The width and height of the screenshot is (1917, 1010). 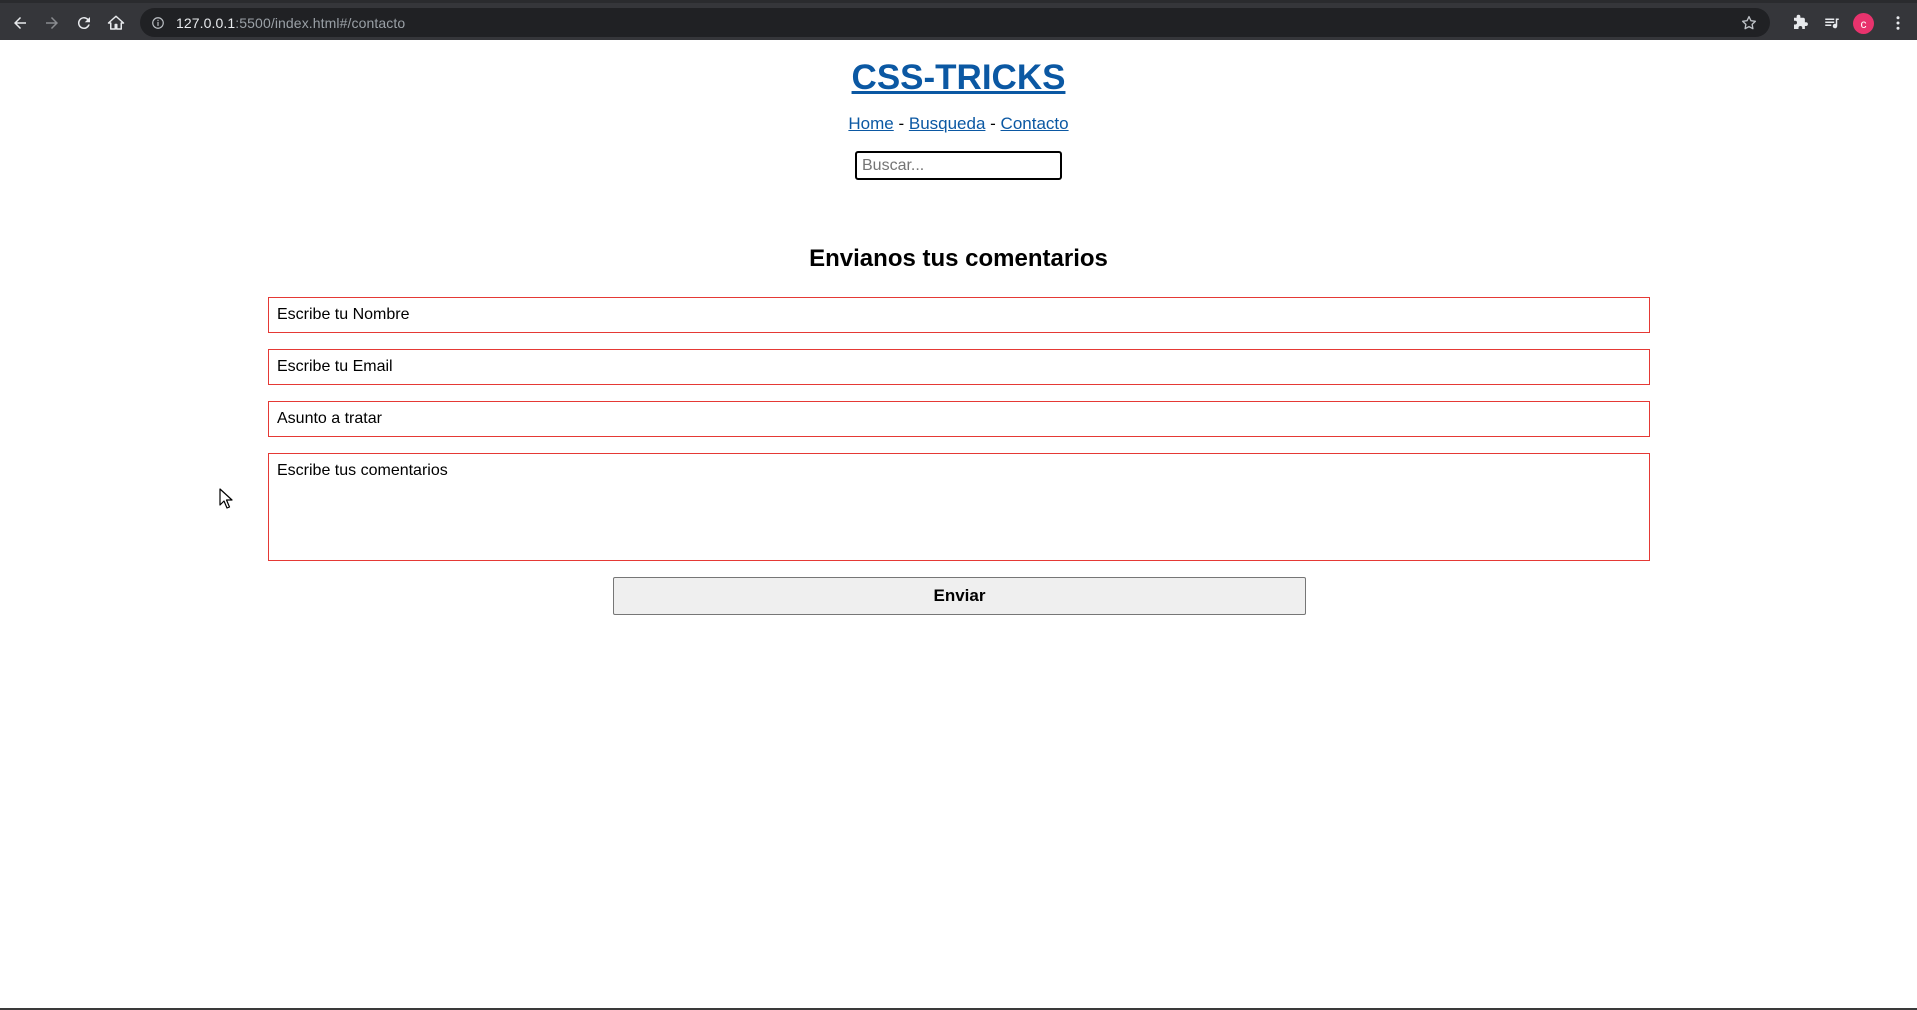 I want to click on name-field, so click(x=959, y=315).